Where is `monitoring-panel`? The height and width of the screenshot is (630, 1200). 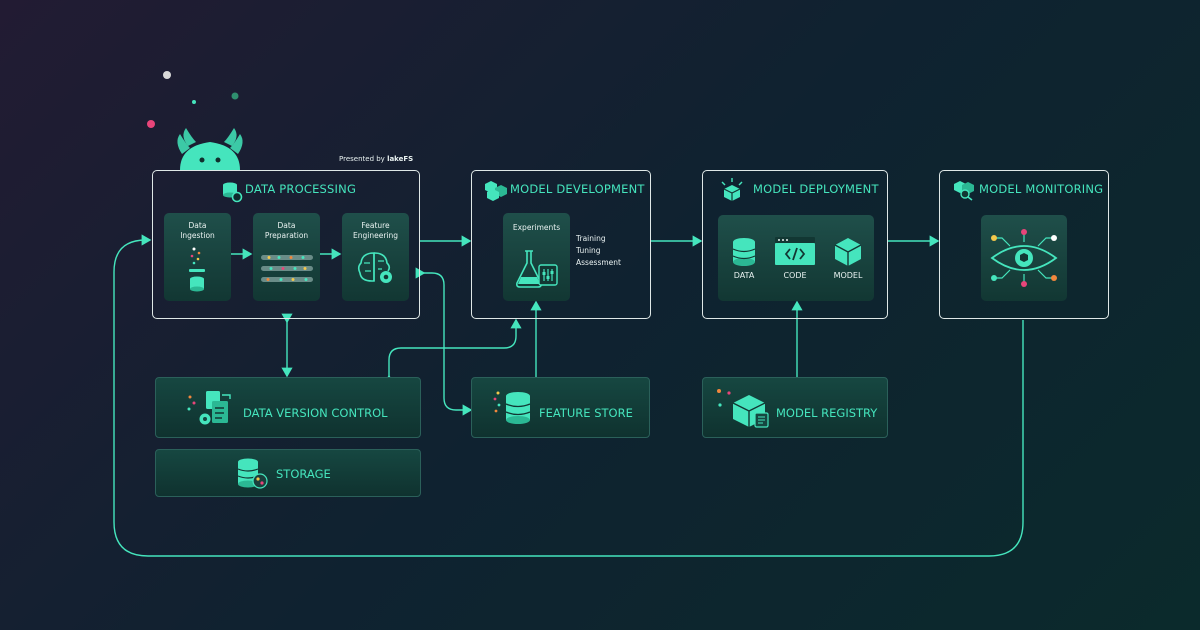 monitoring-panel is located at coordinates (1024, 258).